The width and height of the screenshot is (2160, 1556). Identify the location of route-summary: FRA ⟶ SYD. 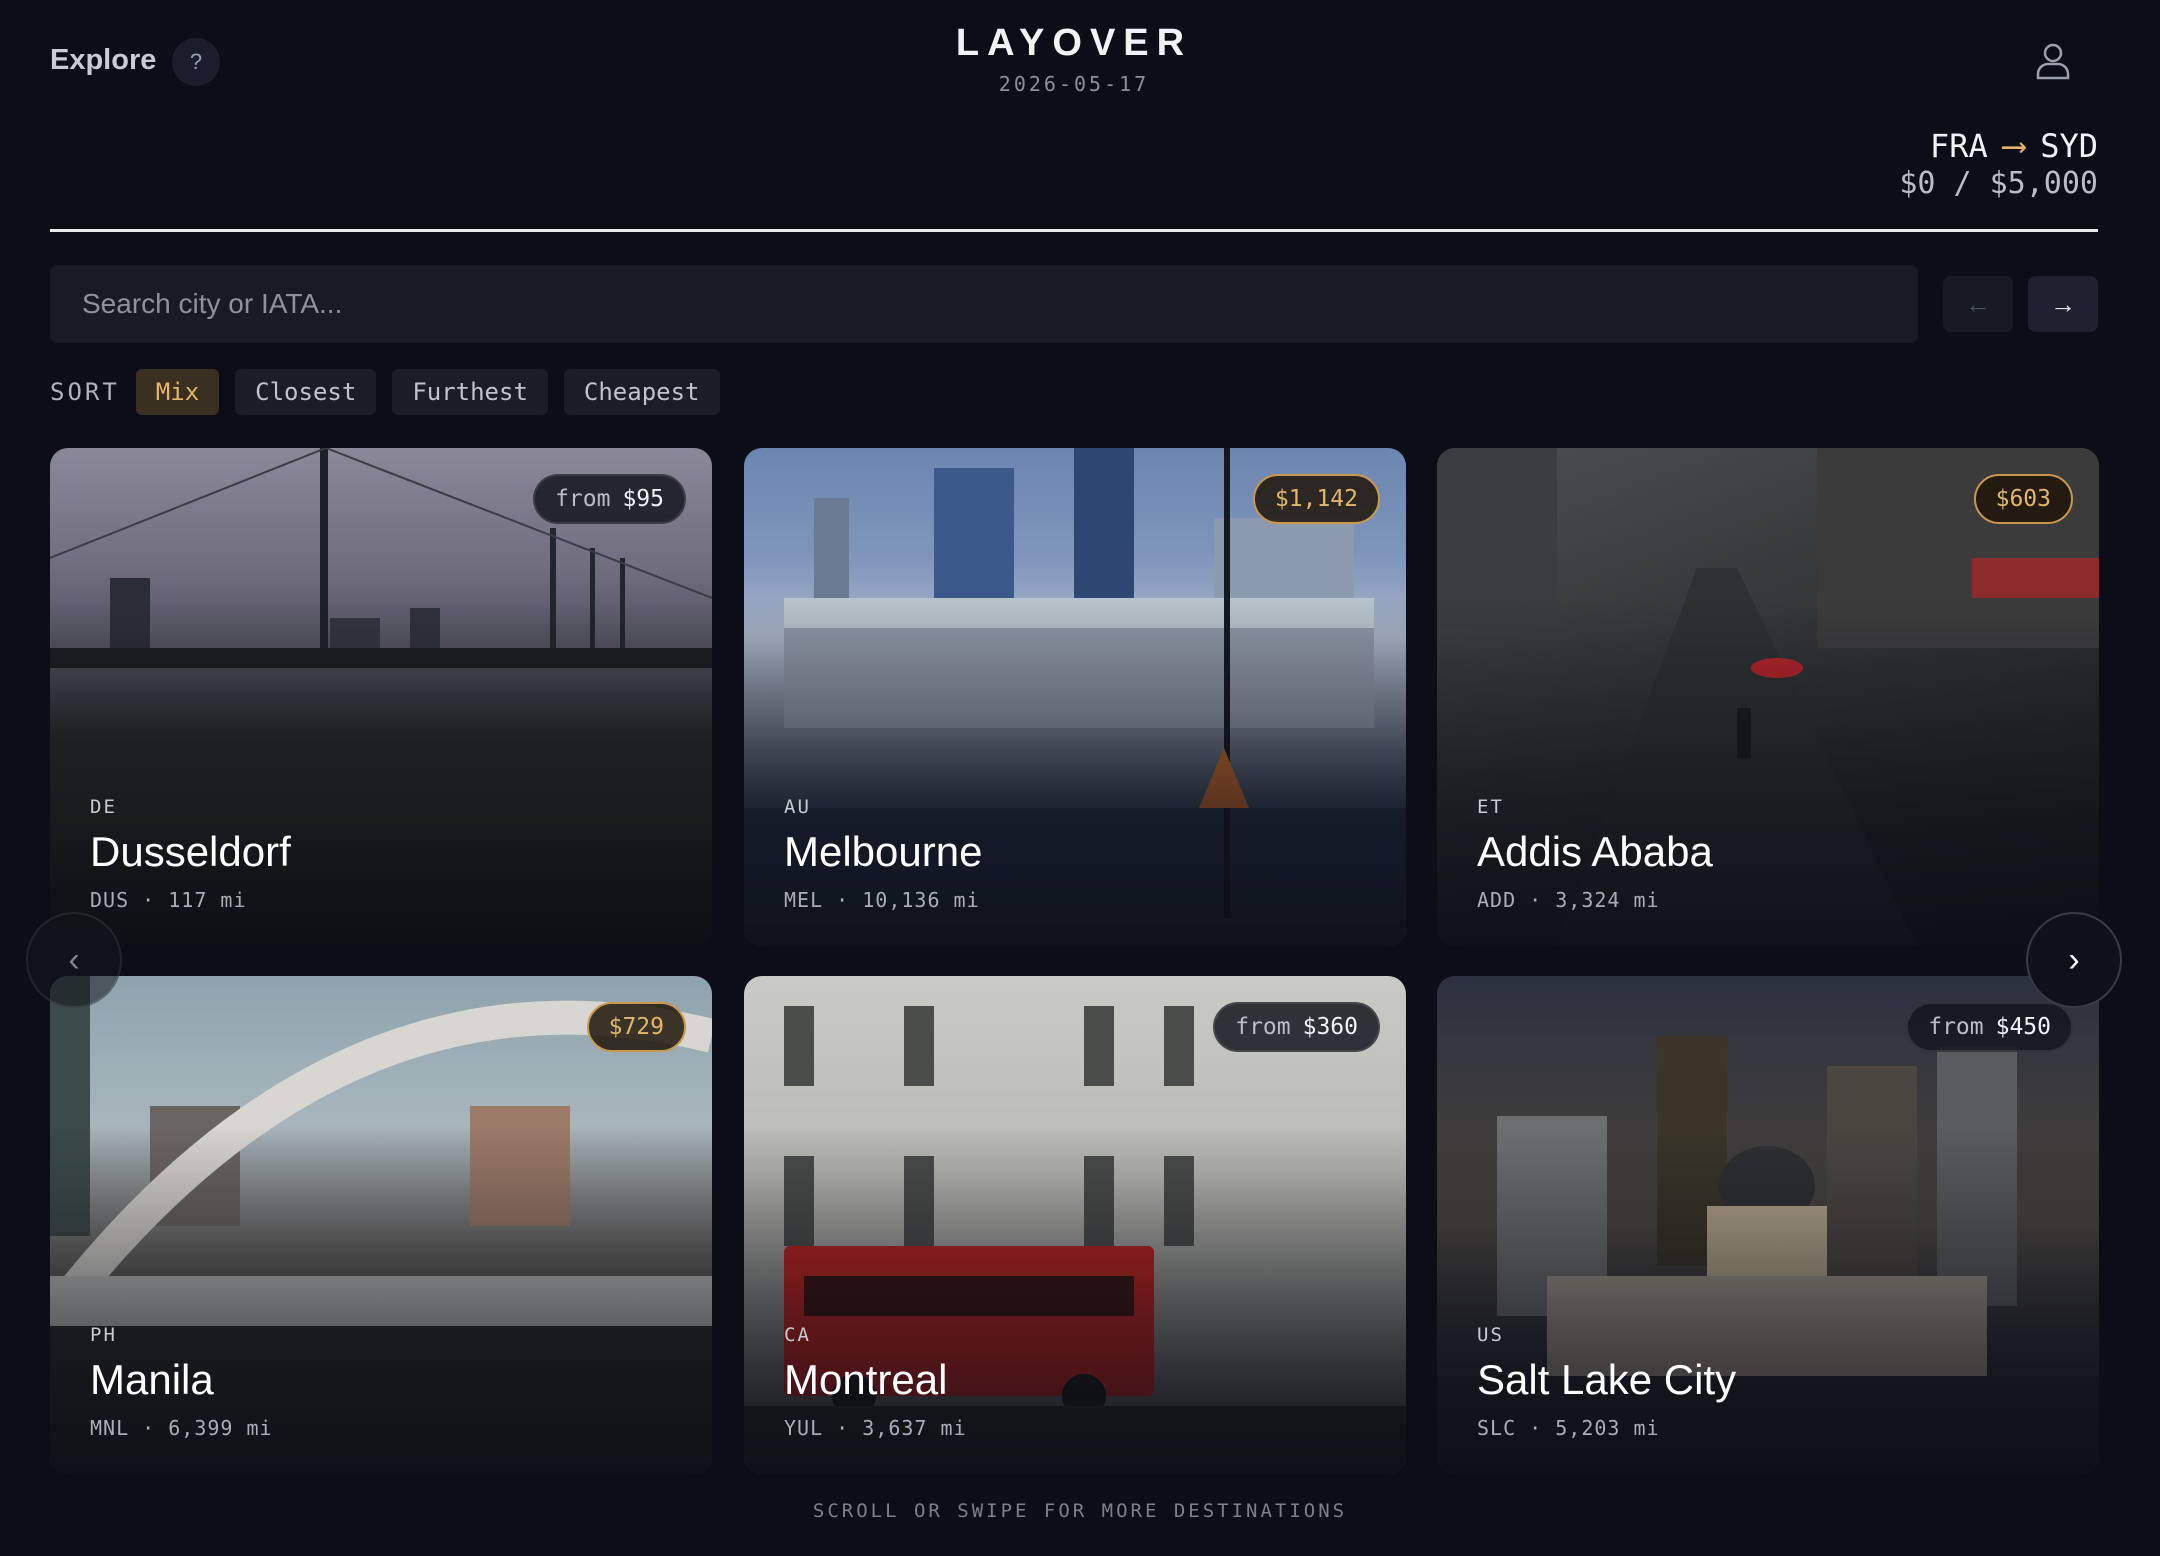
(2014, 146).